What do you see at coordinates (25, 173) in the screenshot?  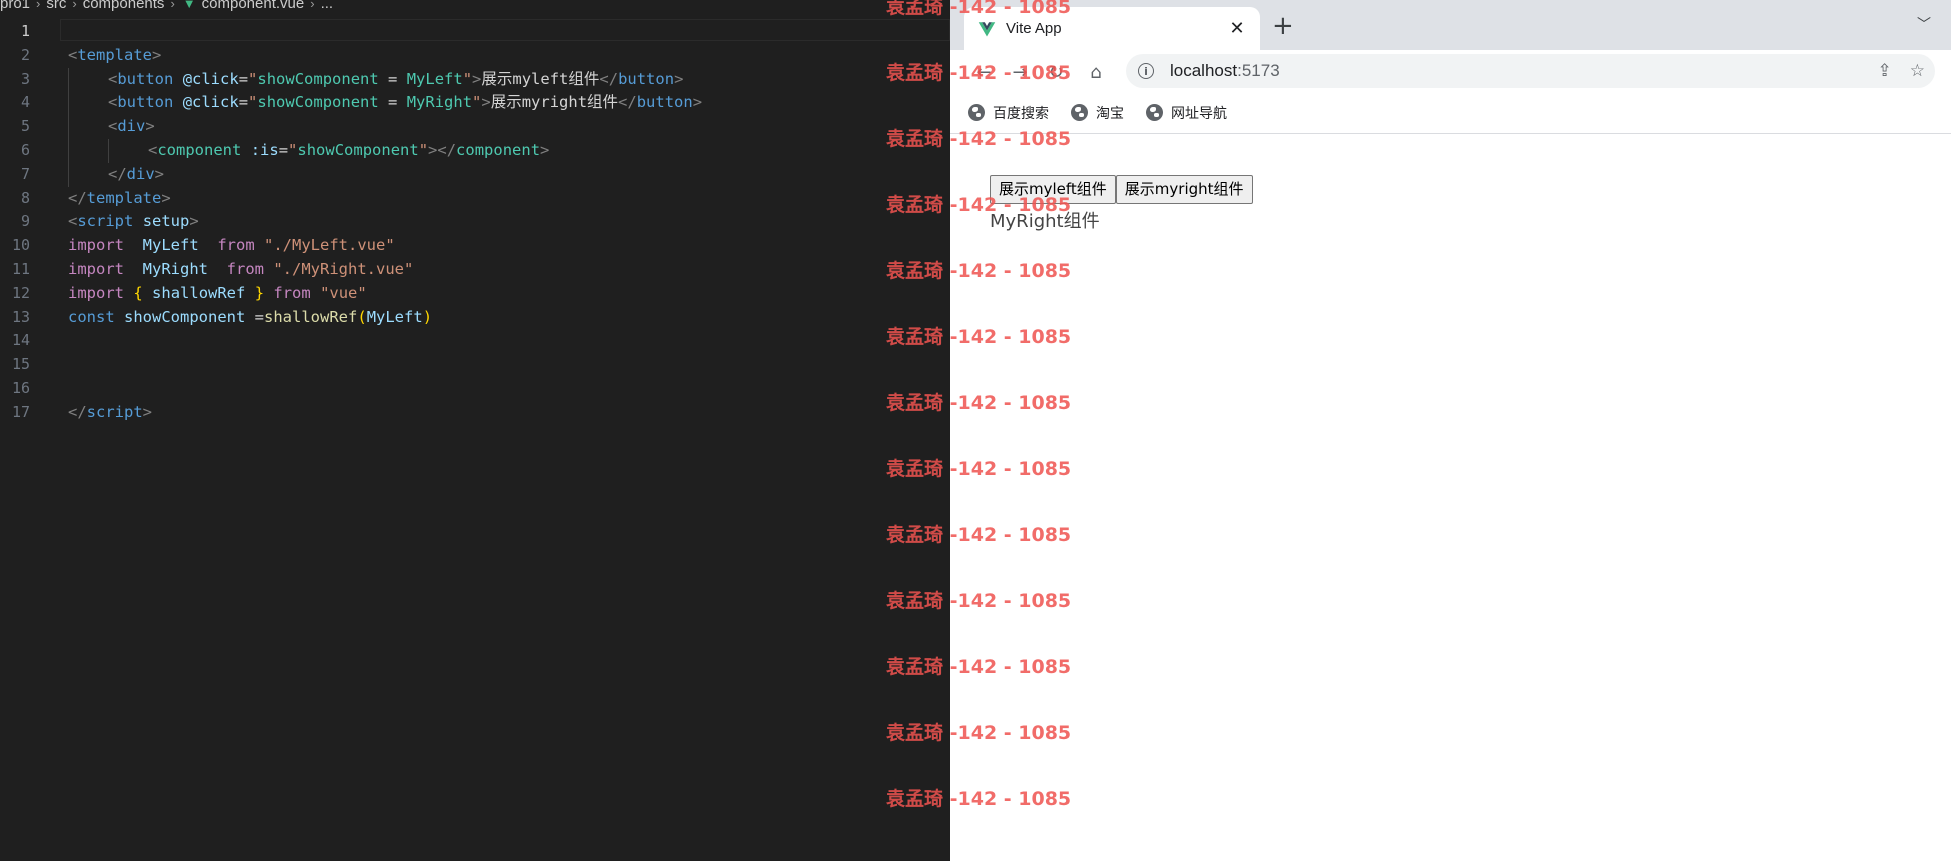 I see `line-number: 7` at bounding box center [25, 173].